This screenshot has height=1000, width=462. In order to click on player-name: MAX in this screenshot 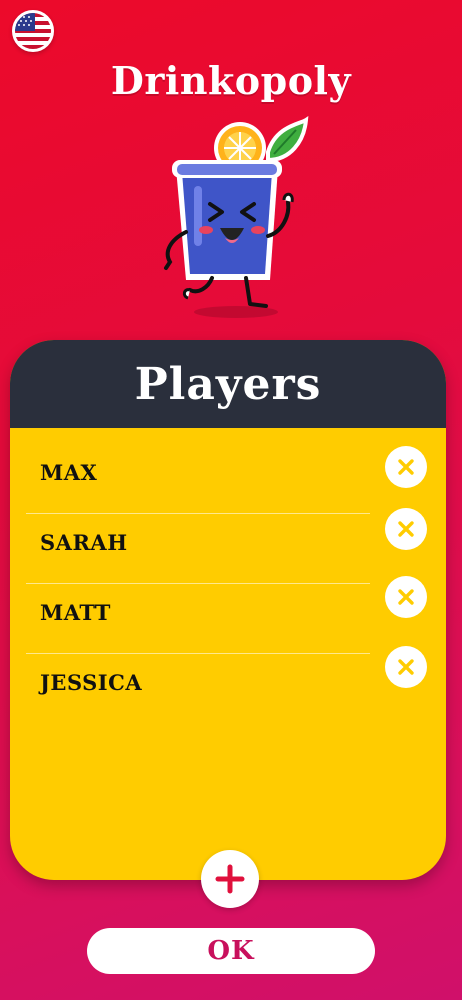, I will do `click(69, 472)`.